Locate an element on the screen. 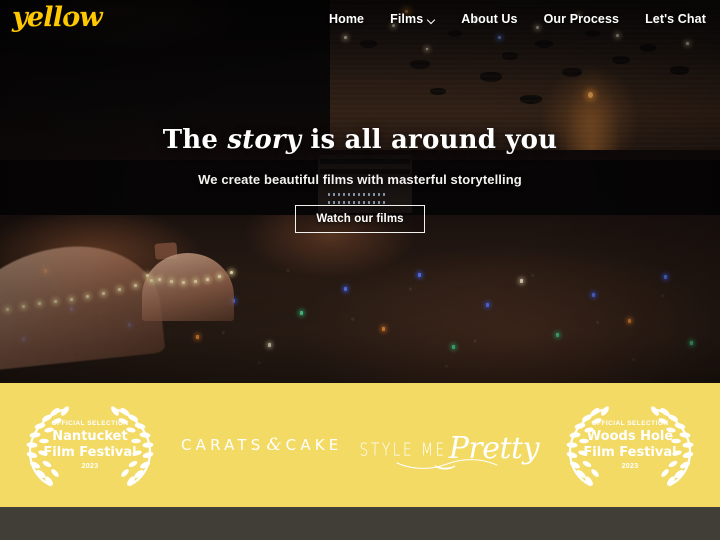 The height and width of the screenshot is (540, 720). nav-item-films: Films is located at coordinates (412, 19).